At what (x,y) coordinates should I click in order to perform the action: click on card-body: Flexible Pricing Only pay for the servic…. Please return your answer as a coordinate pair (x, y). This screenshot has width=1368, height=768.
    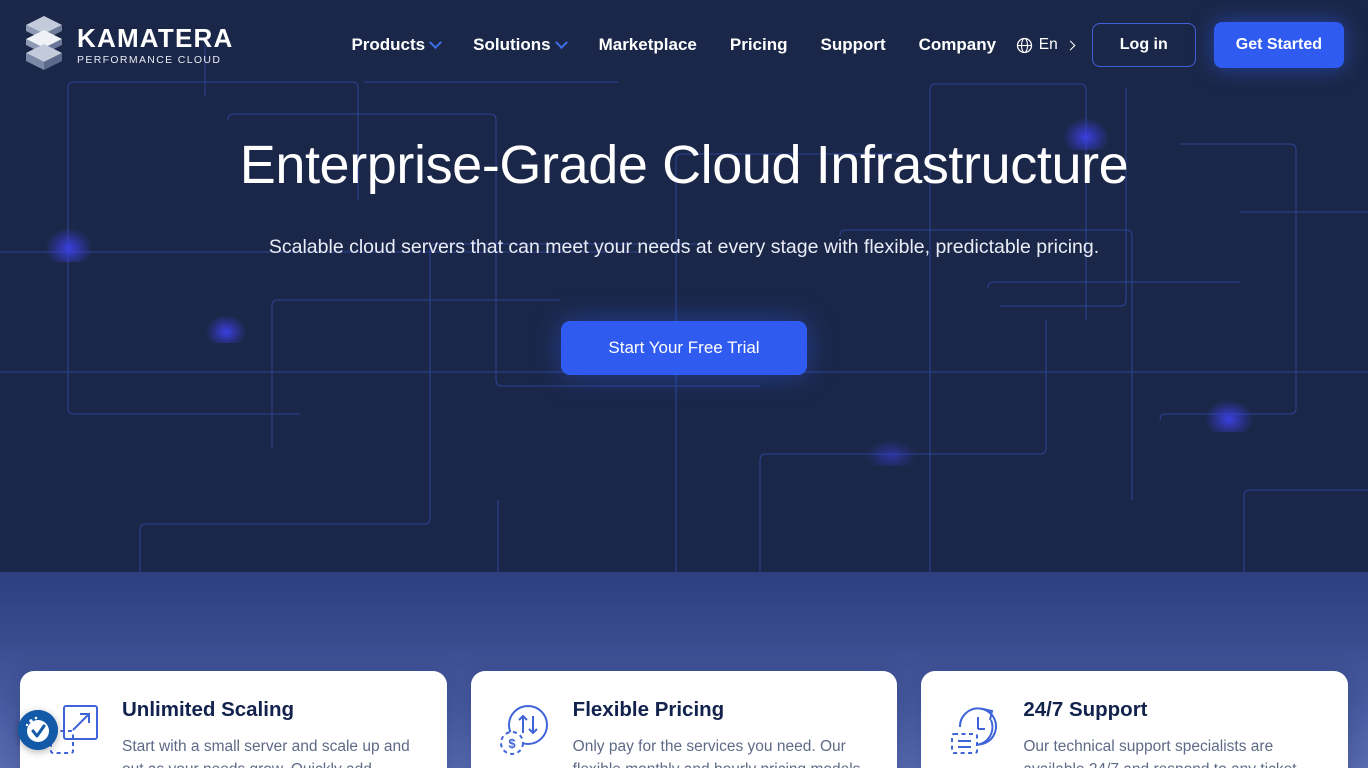
    Looking at the image, I should click on (722, 733).